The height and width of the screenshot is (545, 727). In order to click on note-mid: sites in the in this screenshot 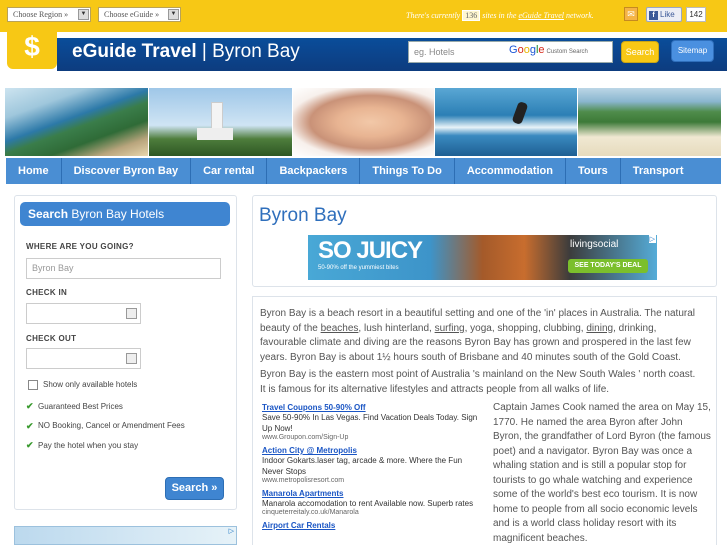, I will do `click(499, 15)`.